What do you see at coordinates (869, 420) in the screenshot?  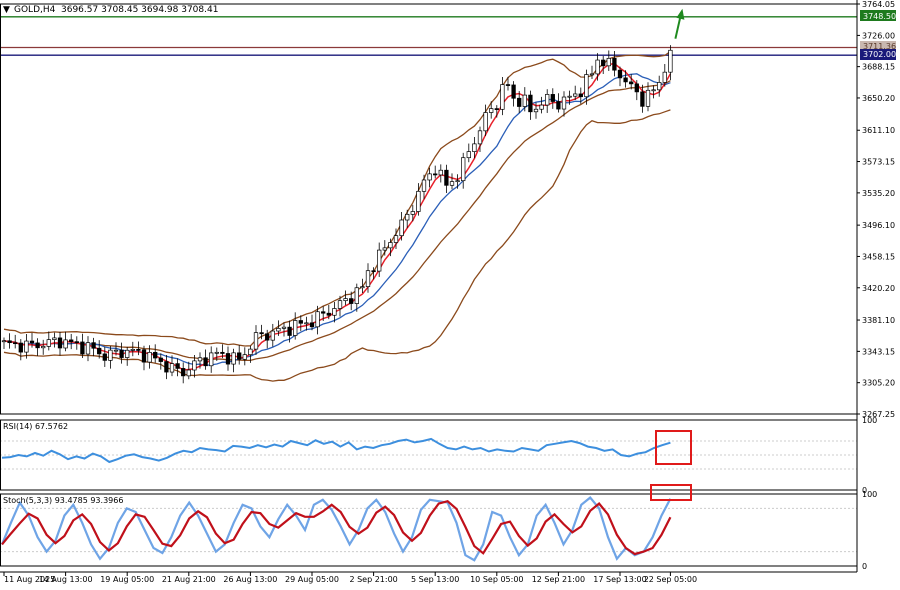 I see `rsi-tick-label: 100` at bounding box center [869, 420].